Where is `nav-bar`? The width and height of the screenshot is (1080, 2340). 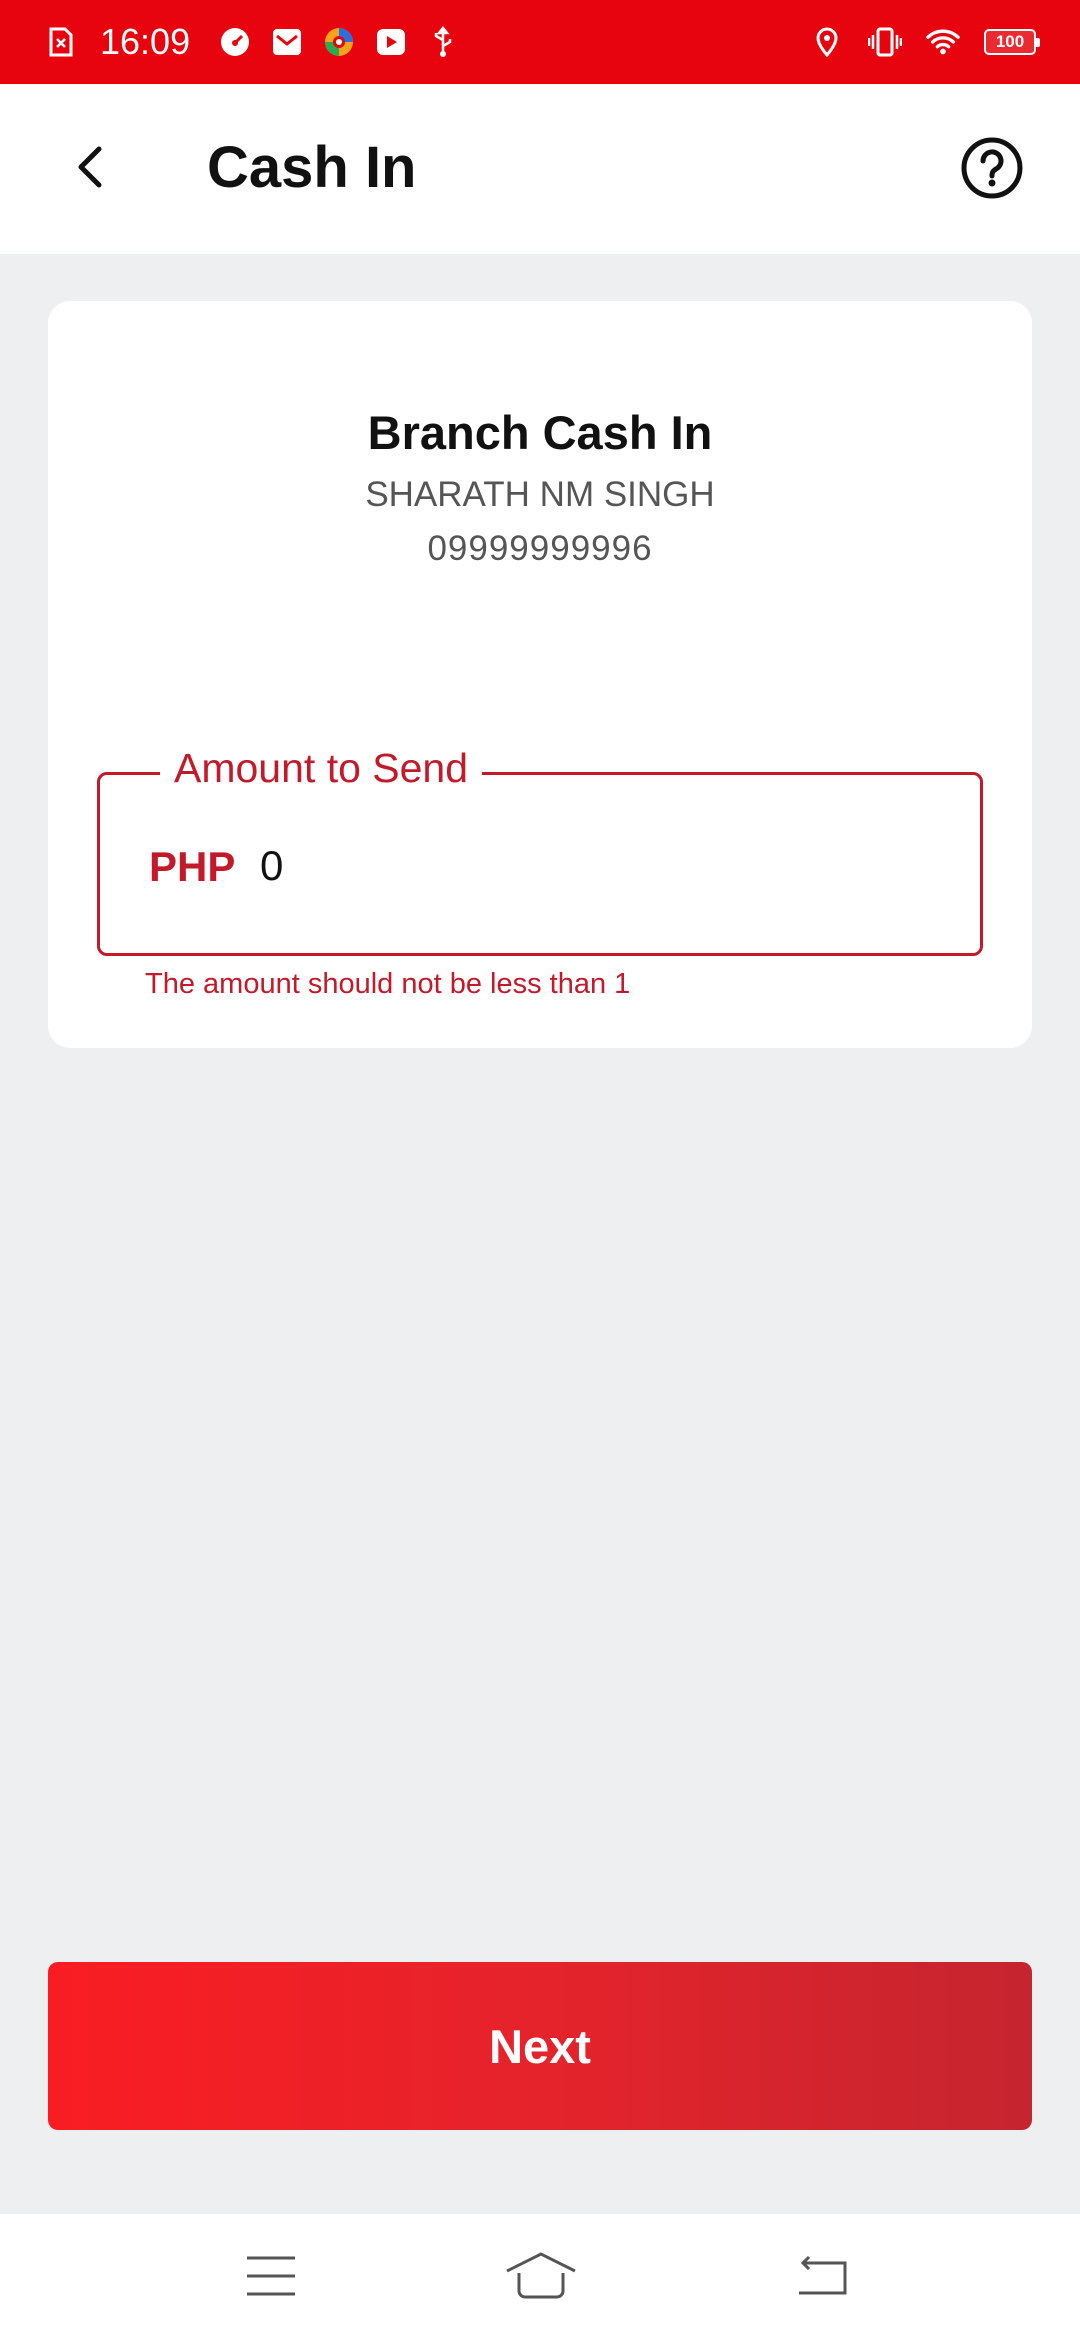 nav-bar is located at coordinates (540, 2277).